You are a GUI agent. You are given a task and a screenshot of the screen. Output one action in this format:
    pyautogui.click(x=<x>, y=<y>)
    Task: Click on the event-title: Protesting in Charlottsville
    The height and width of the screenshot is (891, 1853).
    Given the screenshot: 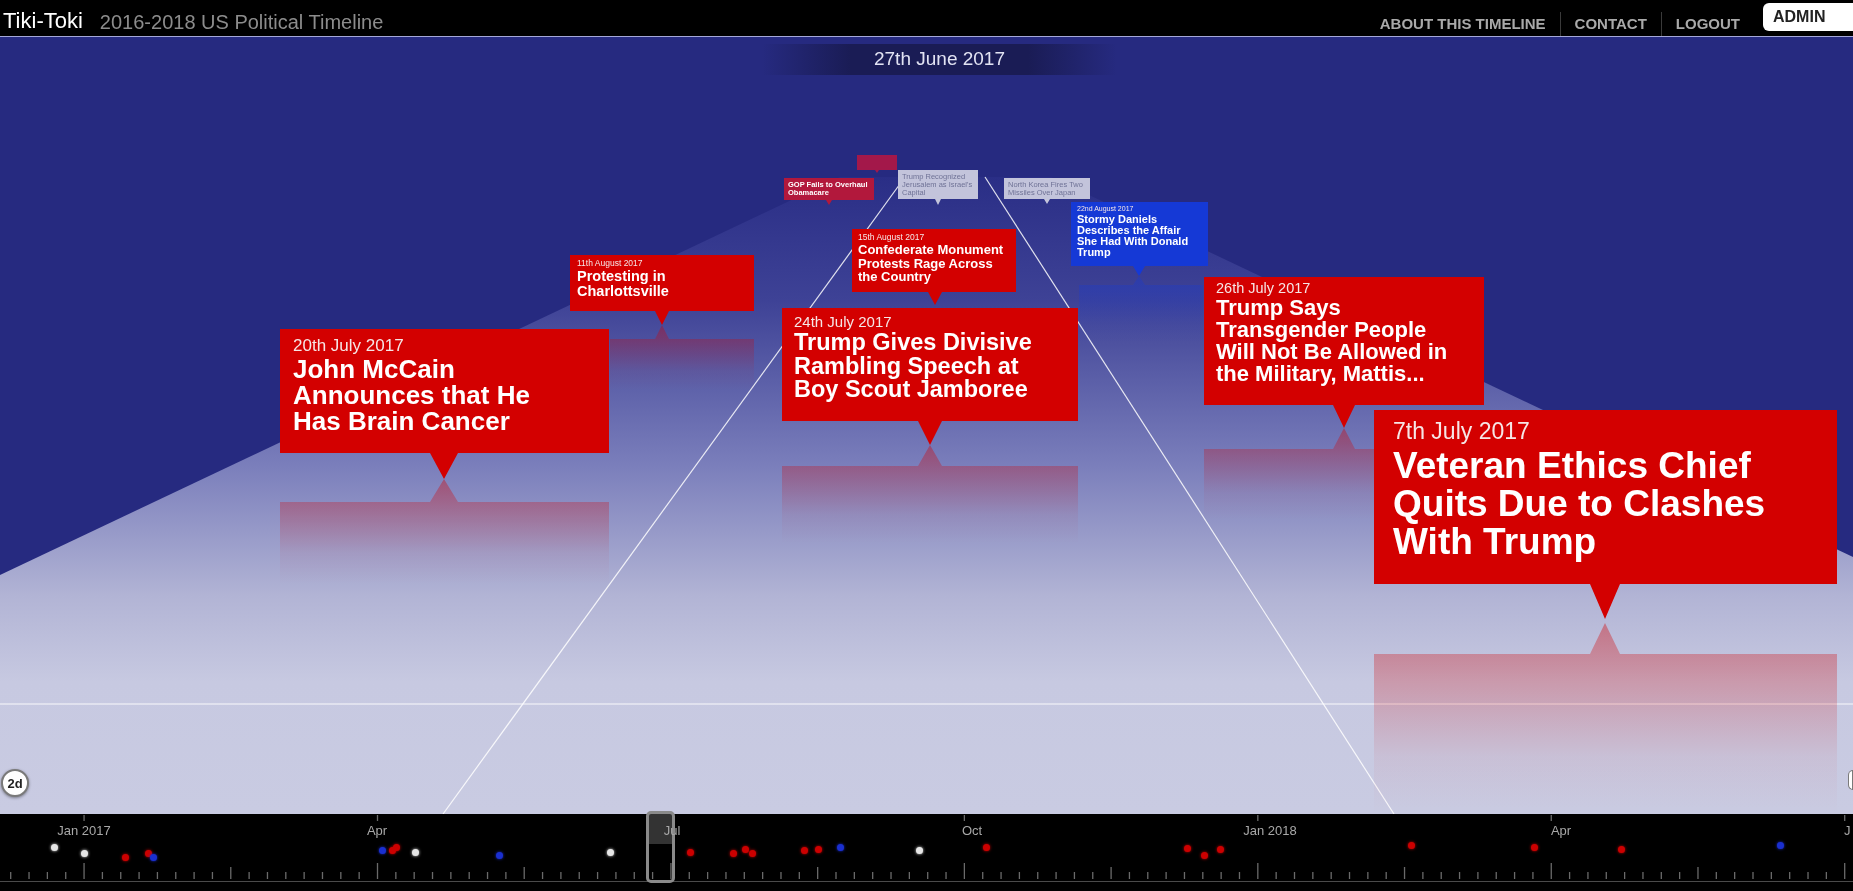 What is the action you would take?
    pyautogui.click(x=623, y=283)
    